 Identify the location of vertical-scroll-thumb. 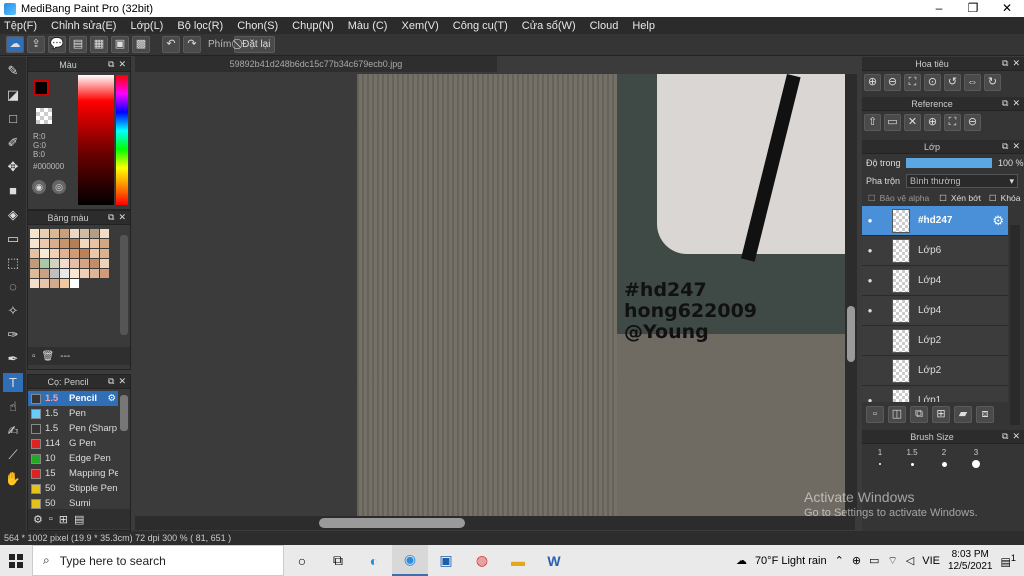
(851, 334).